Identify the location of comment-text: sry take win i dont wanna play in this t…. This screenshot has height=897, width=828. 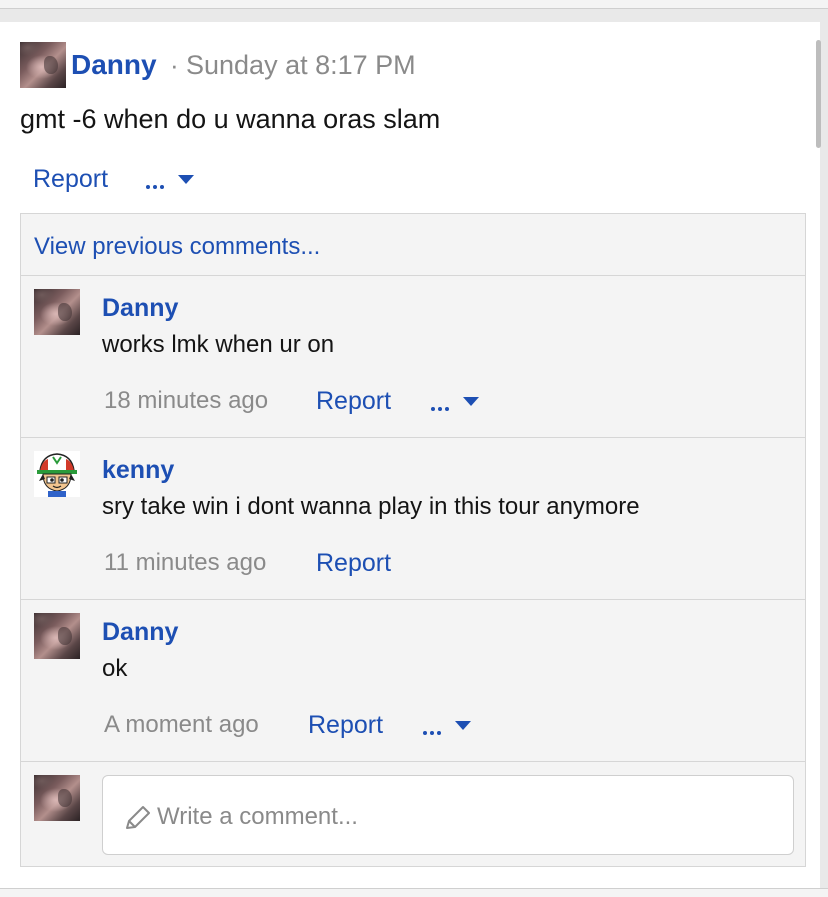
(371, 506).